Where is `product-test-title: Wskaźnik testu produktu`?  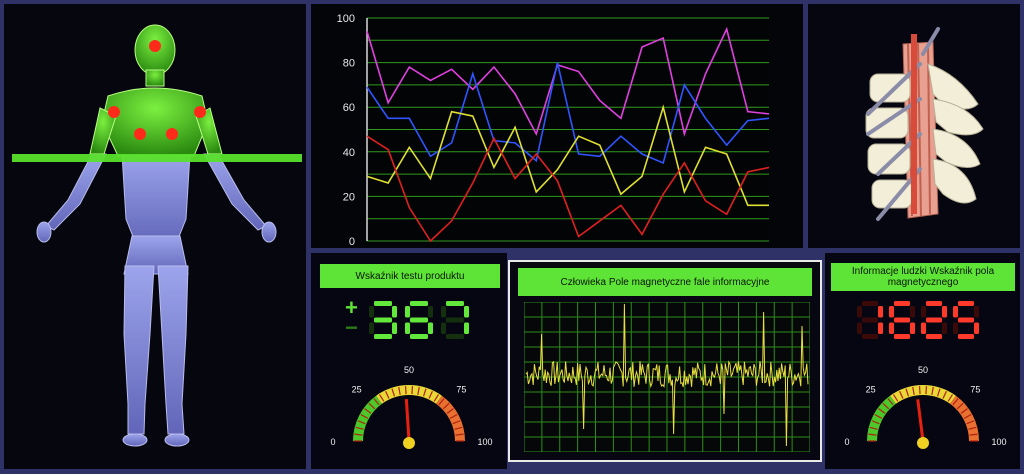 product-test-title: Wskaźnik testu produktu is located at coordinates (410, 276).